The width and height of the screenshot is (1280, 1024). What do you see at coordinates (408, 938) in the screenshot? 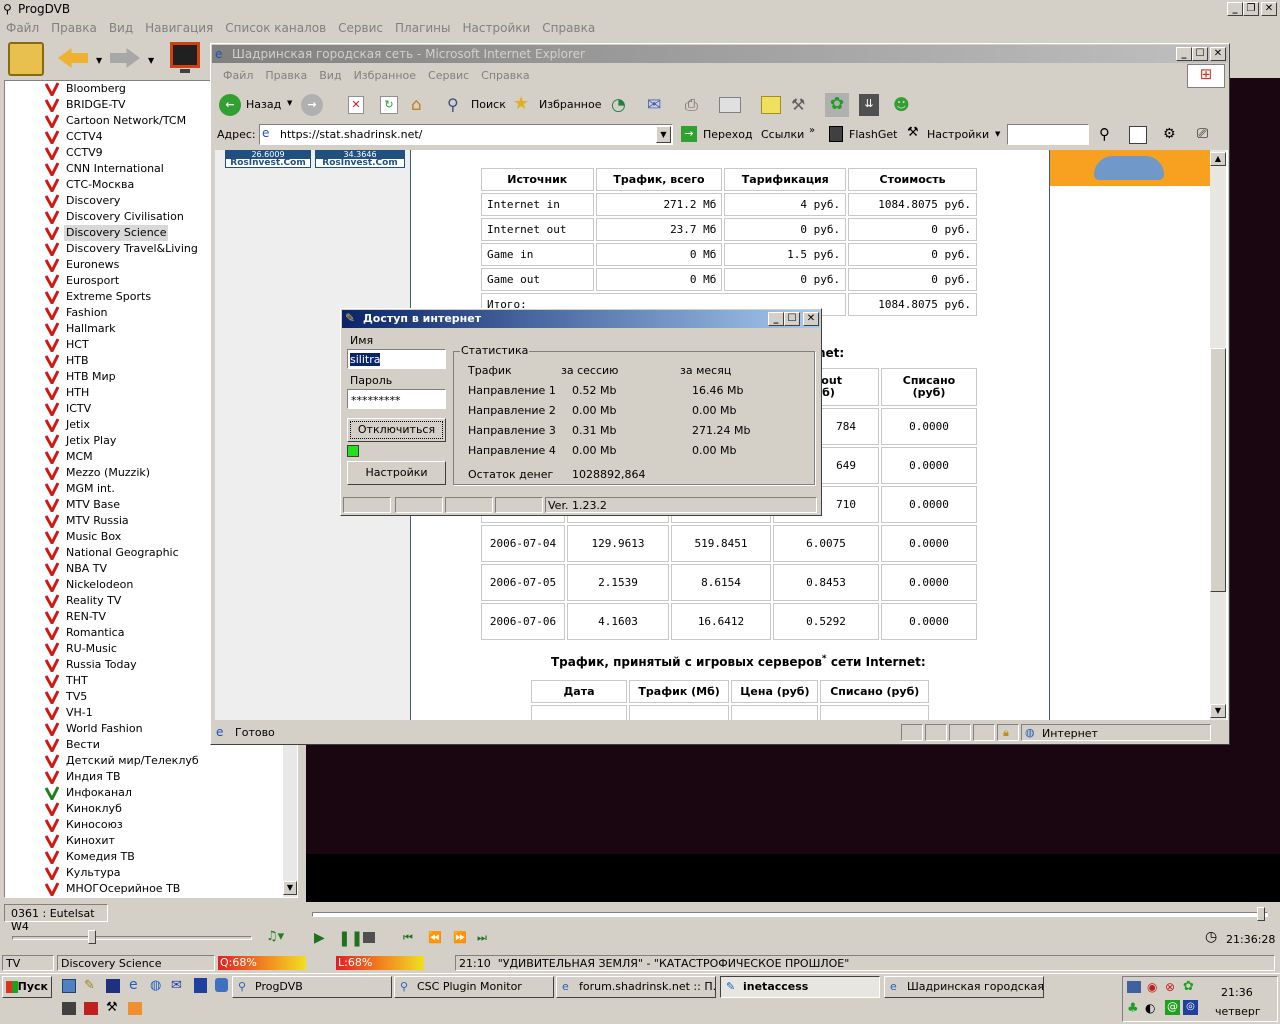
I see `skip-start-icon: ⏮` at bounding box center [408, 938].